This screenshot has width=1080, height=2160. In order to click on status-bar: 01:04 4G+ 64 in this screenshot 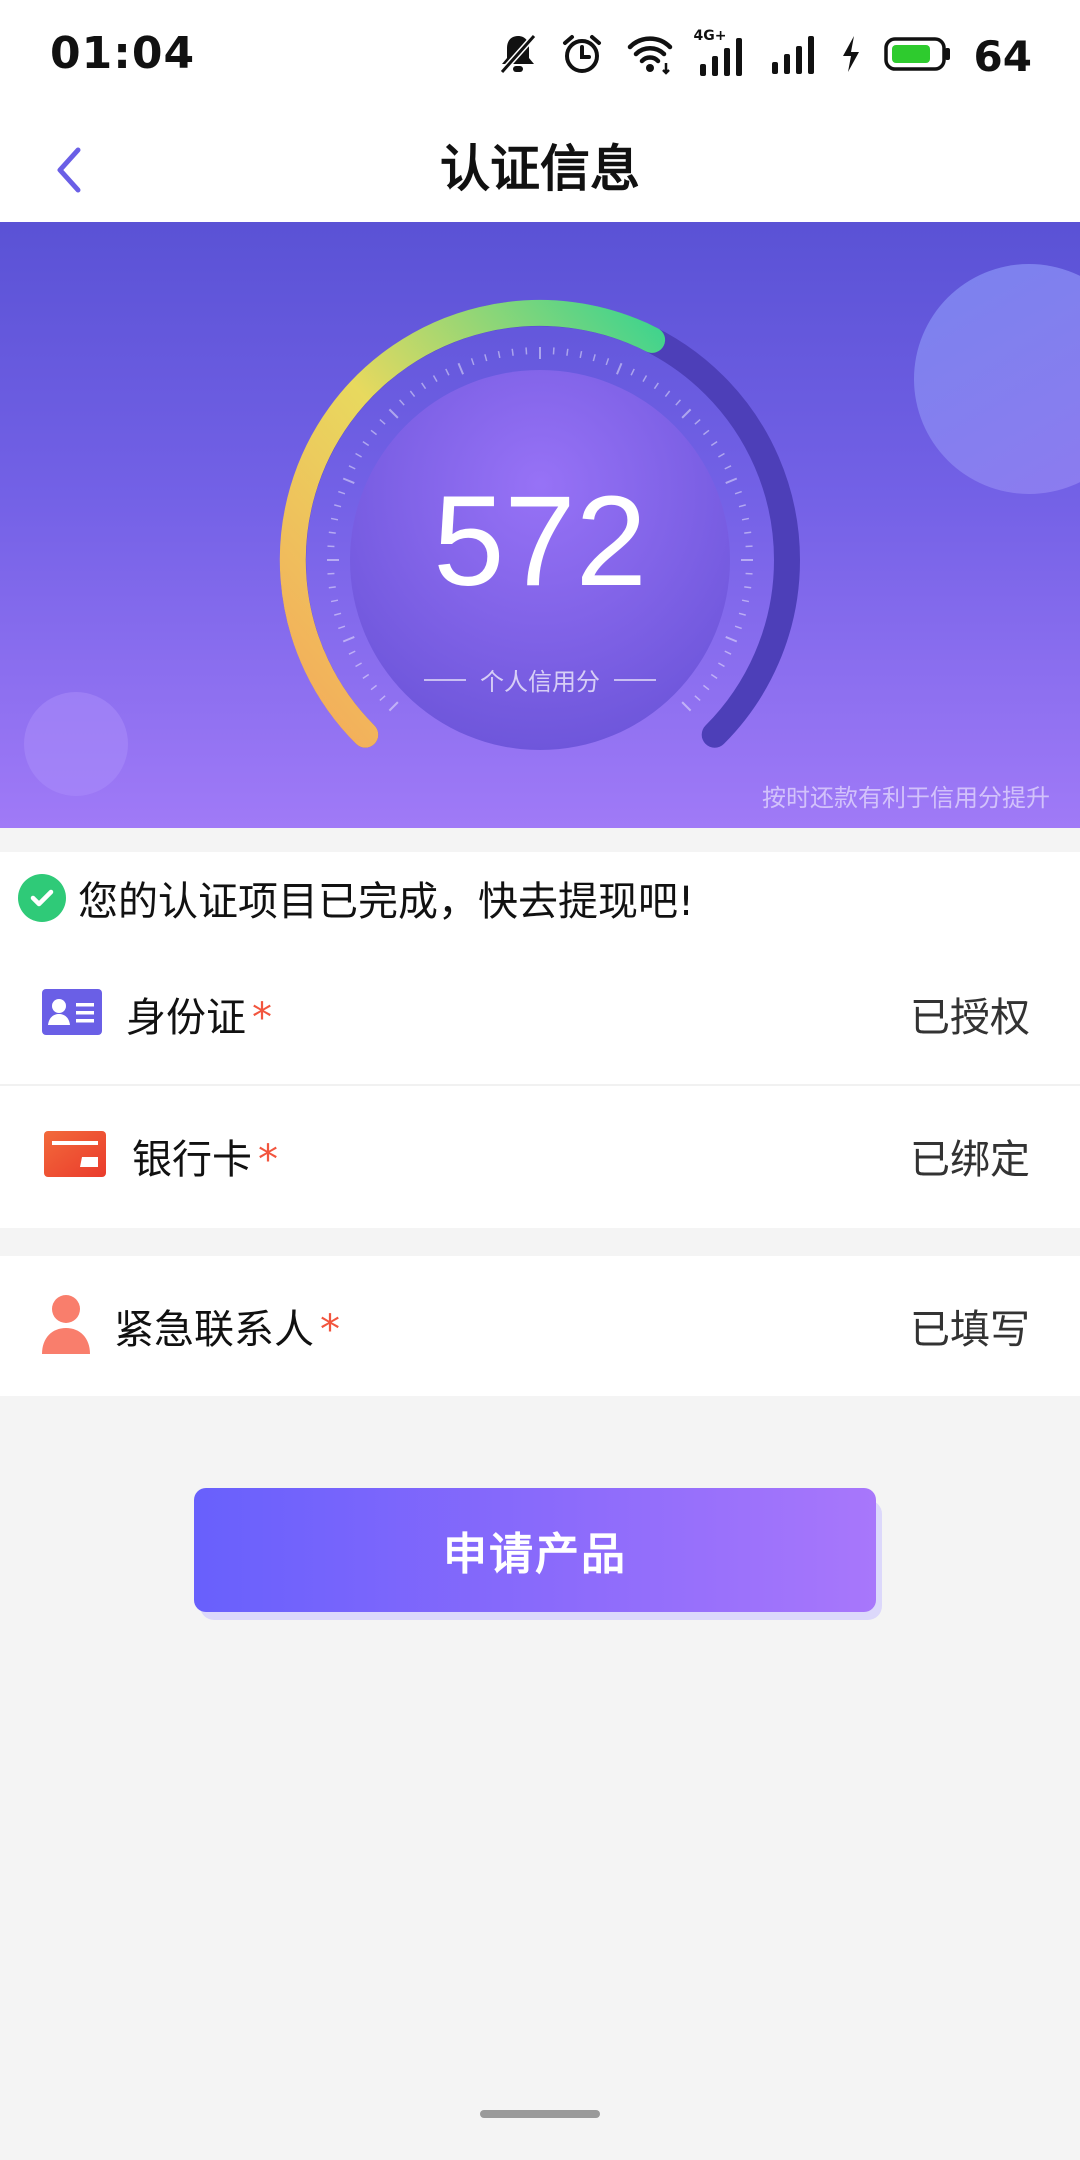, I will do `click(540, 58)`.